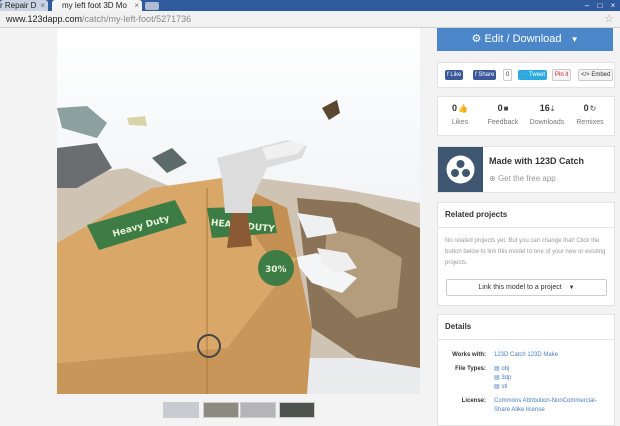  I want to click on tweet-button: 🐦 Tweet, so click(533, 75).